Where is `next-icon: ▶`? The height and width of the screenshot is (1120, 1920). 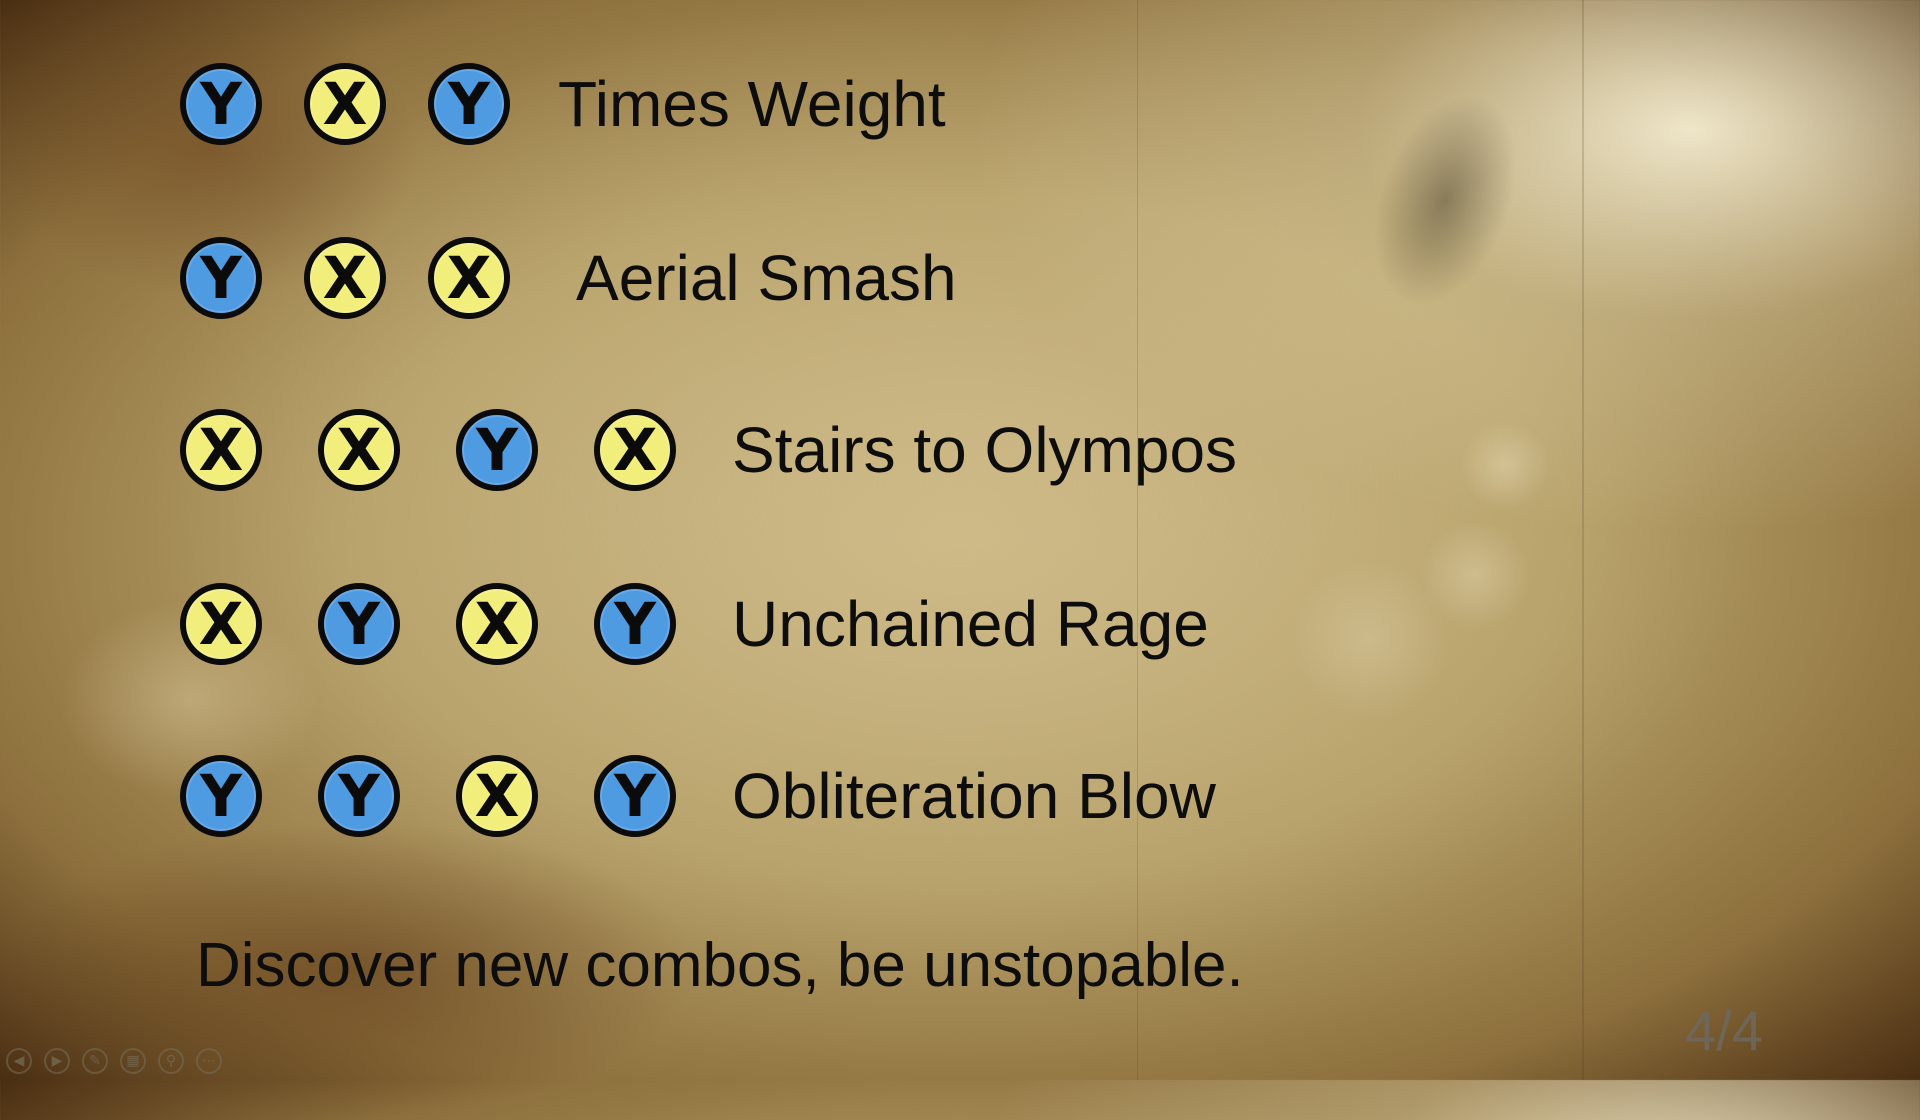
next-icon: ▶ is located at coordinates (57, 1061).